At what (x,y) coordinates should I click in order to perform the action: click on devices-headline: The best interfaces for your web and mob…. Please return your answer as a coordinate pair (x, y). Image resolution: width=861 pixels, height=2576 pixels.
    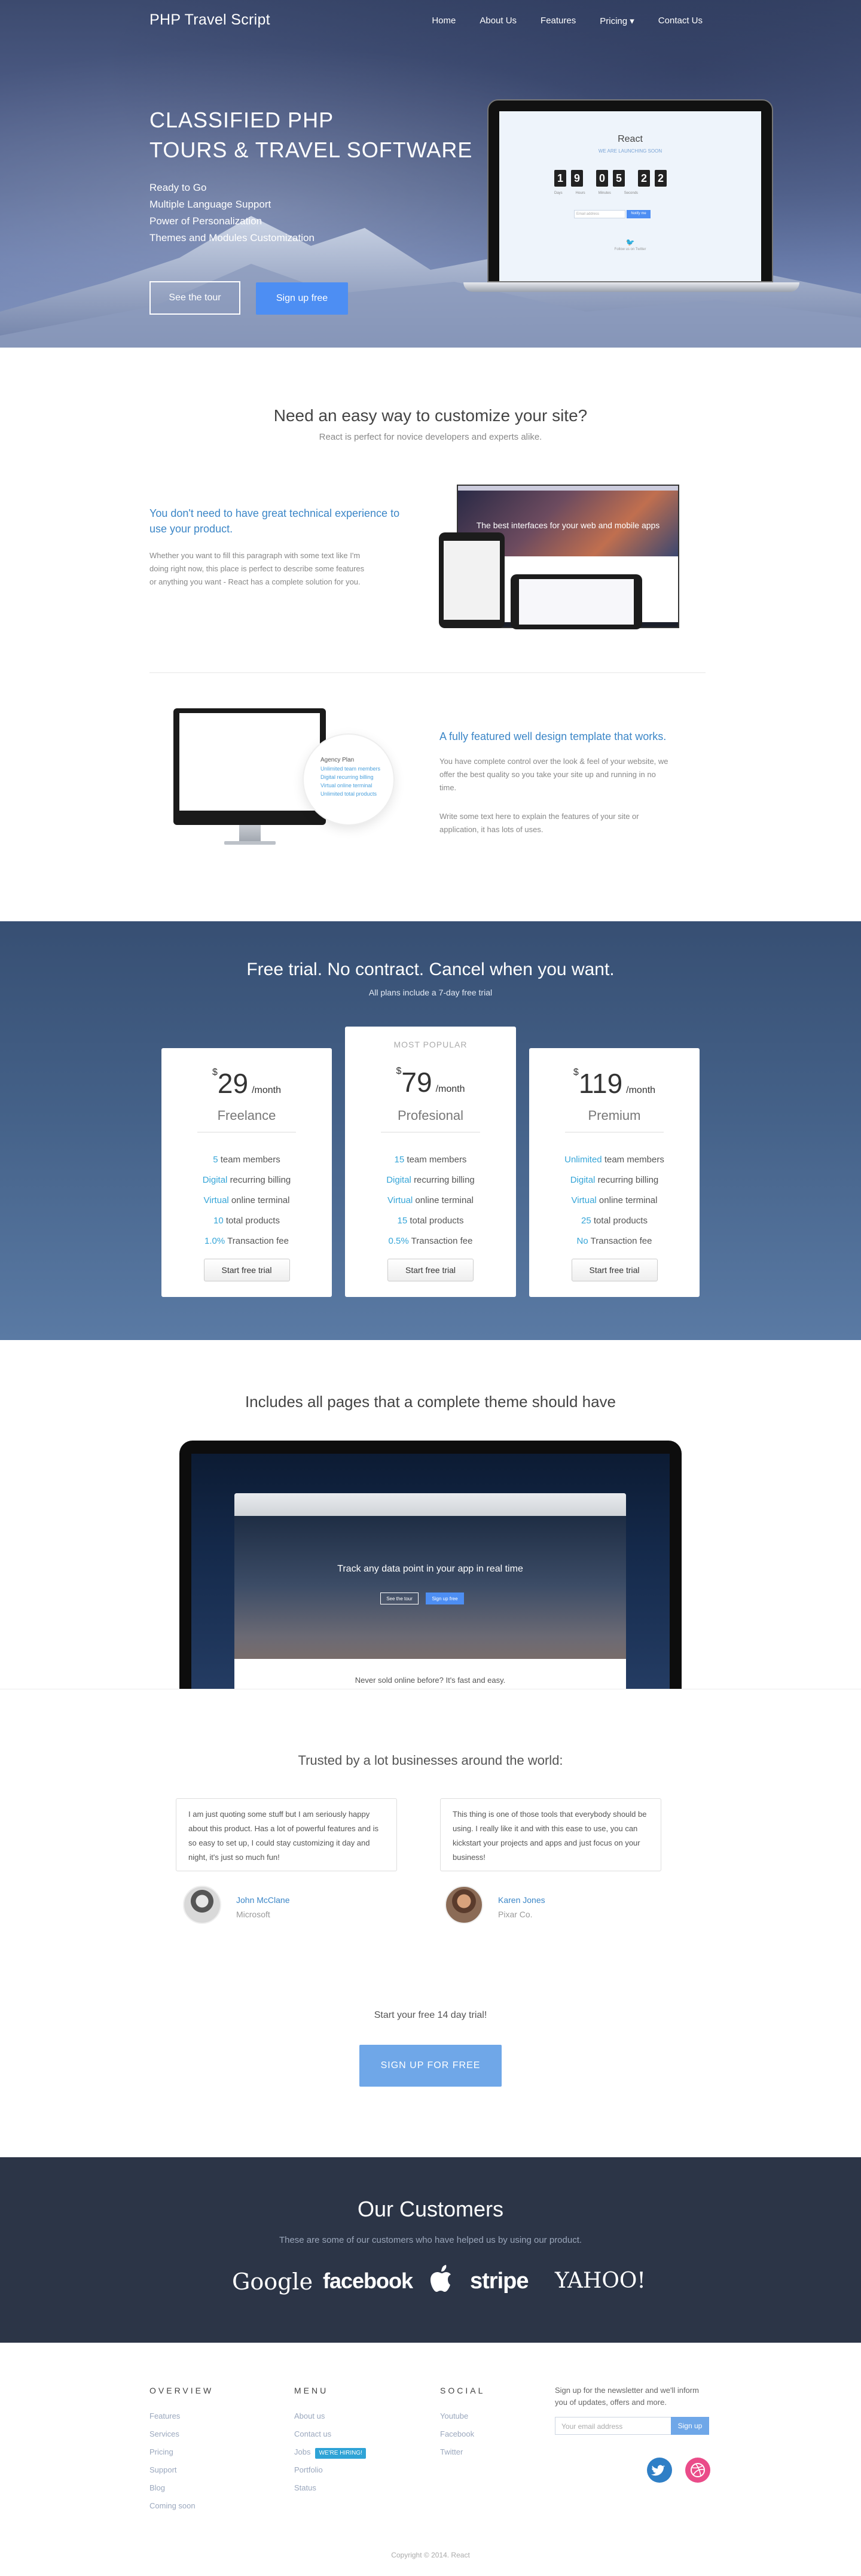
    Looking at the image, I should click on (568, 525).